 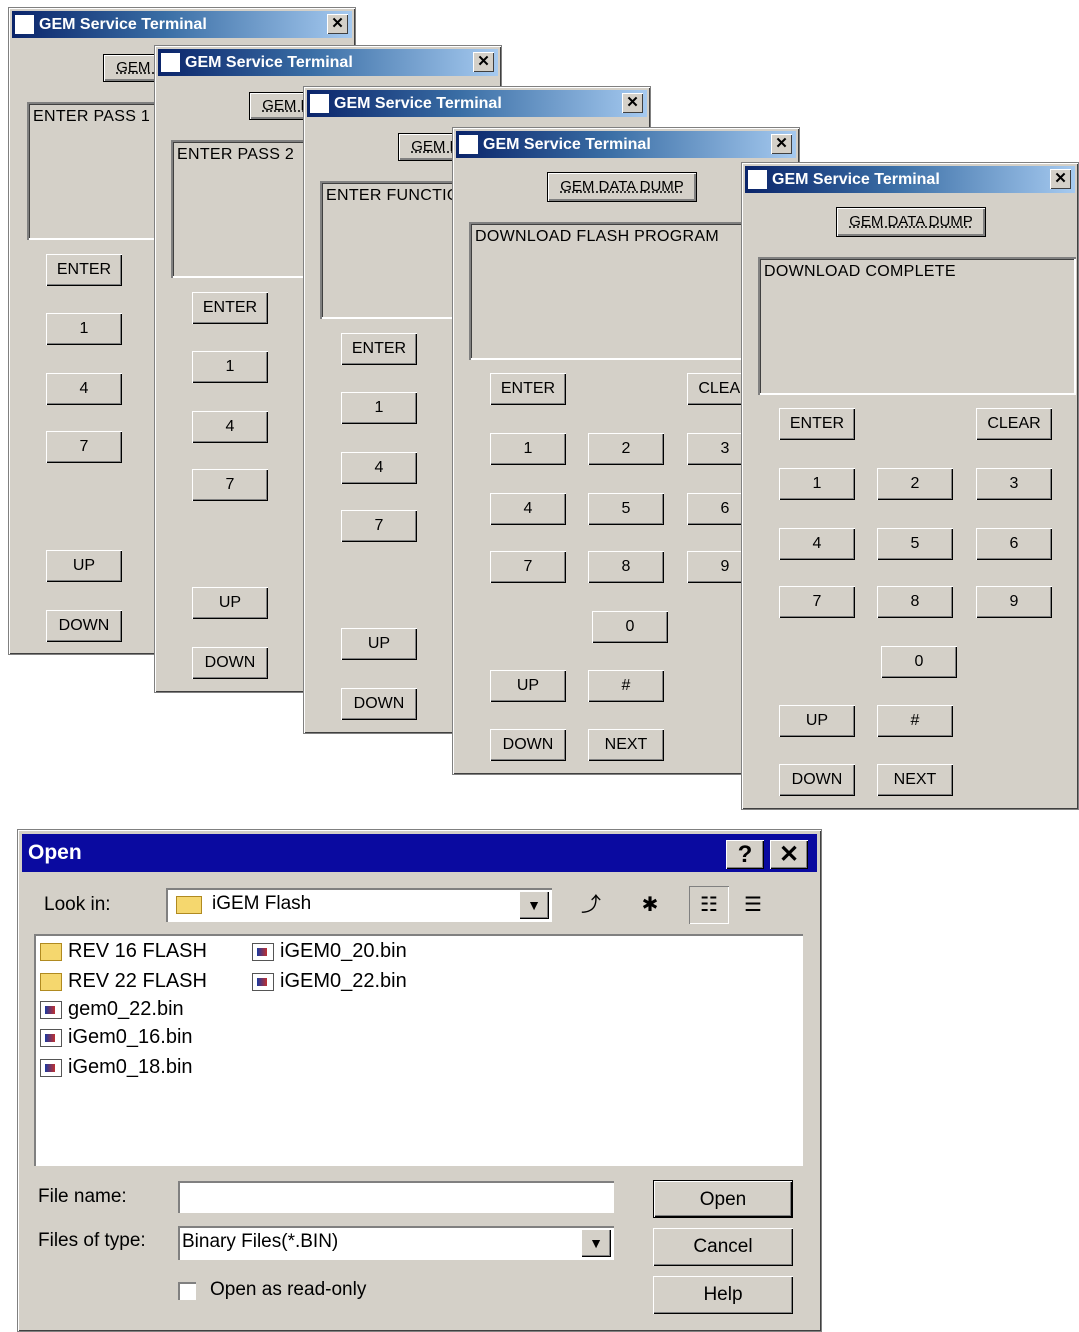 I want to click on close-icon: ✕, so click(x=789, y=854).